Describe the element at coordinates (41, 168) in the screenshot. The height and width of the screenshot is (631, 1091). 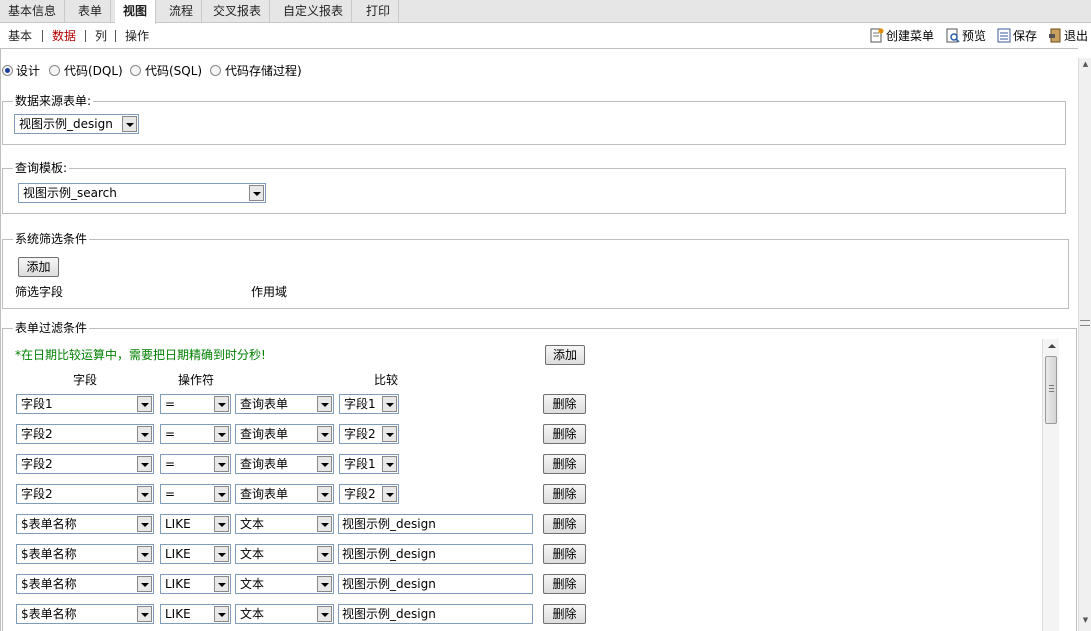
I see `query-template-legend: 查询模板:` at that location.